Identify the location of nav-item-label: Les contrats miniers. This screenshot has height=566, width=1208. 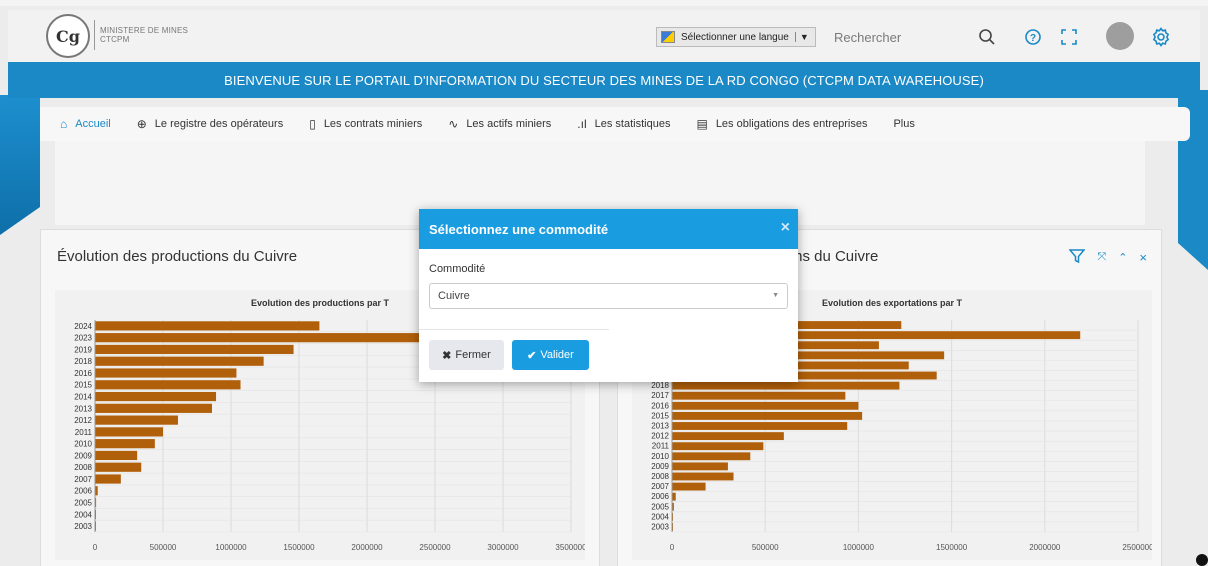
(373, 124).